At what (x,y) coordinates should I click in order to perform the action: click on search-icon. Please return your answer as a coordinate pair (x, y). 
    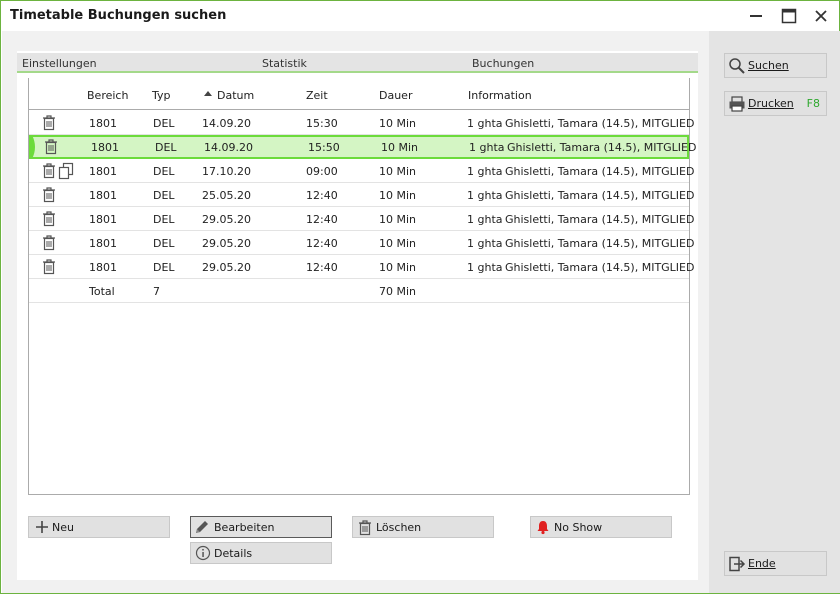
    Looking at the image, I should click on (737, 67).